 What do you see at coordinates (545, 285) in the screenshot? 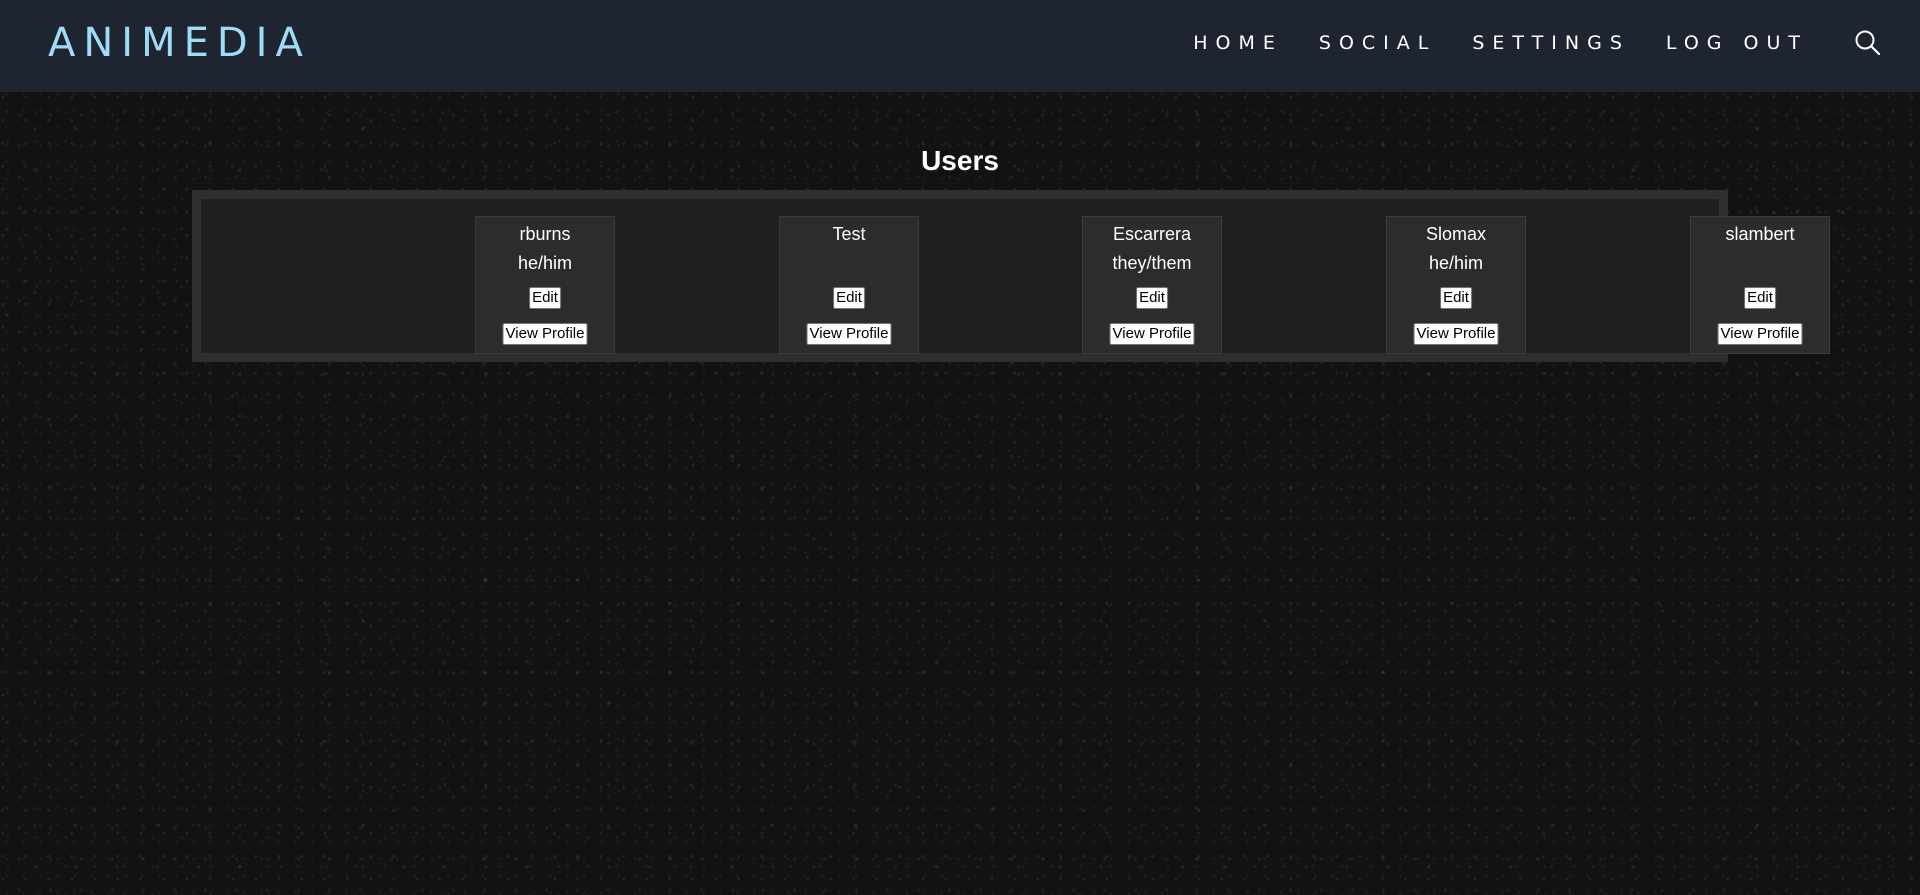
I see `user-card: rburns he/him Edit View Profile` at bounding box center [545, 285].